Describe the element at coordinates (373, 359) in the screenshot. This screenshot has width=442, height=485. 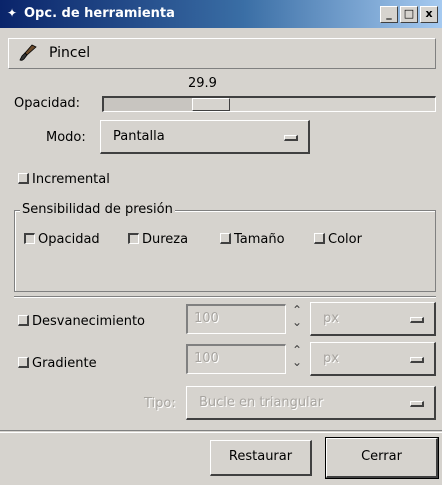
I see `gradient-unit-select: px` at that location.